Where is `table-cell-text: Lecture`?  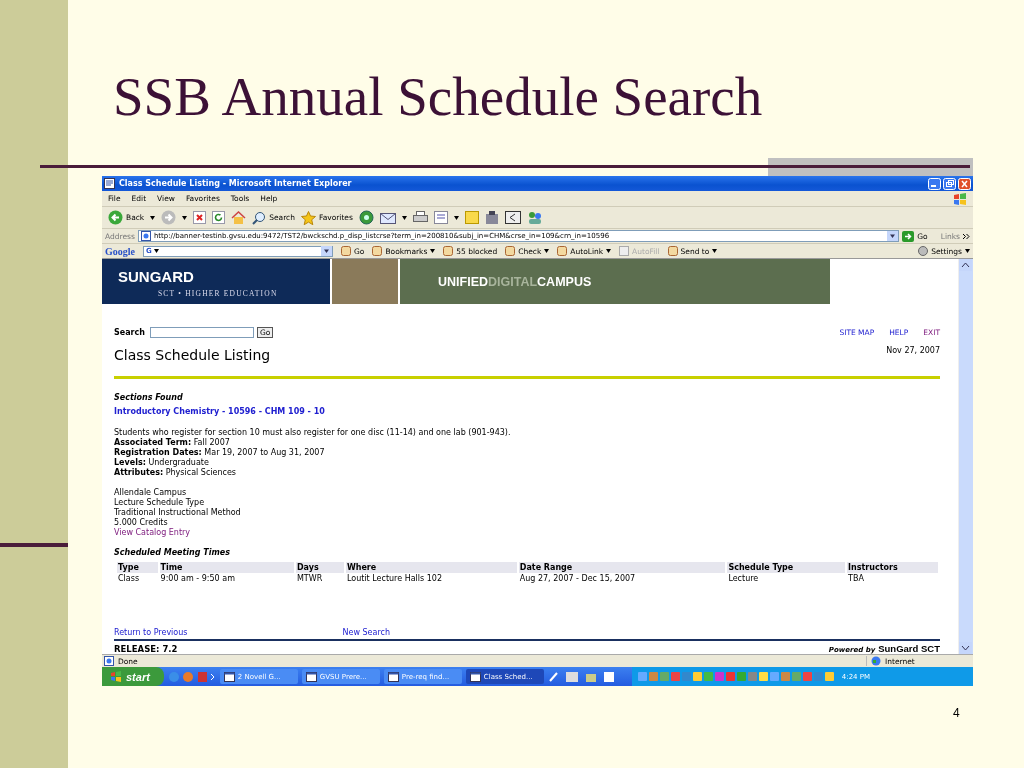 table-cell-text: Lecture is located at coordinates (743, 578).